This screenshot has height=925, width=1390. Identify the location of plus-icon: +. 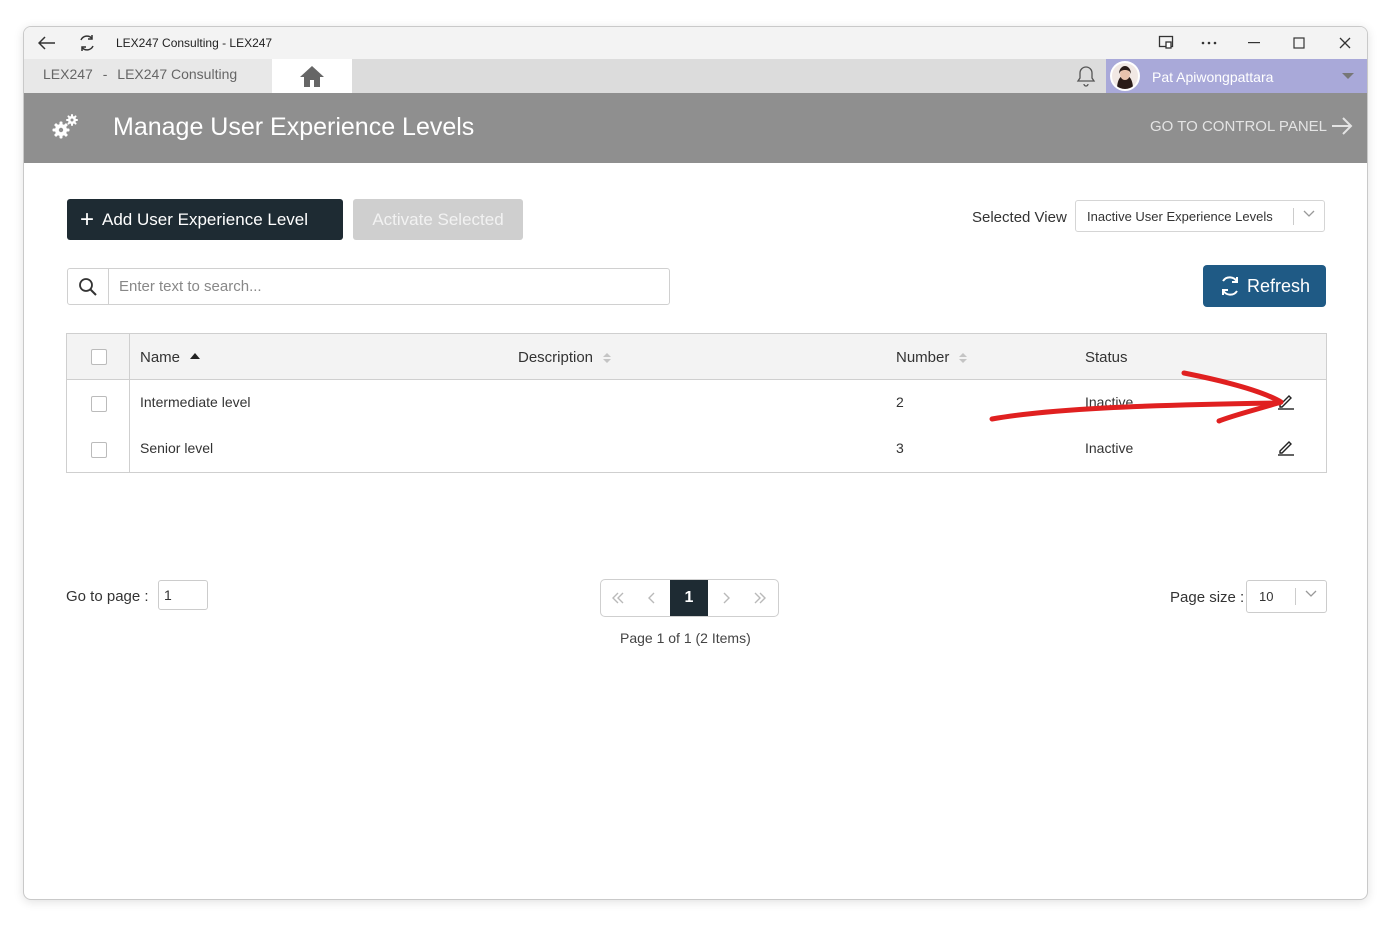
(87, 219).